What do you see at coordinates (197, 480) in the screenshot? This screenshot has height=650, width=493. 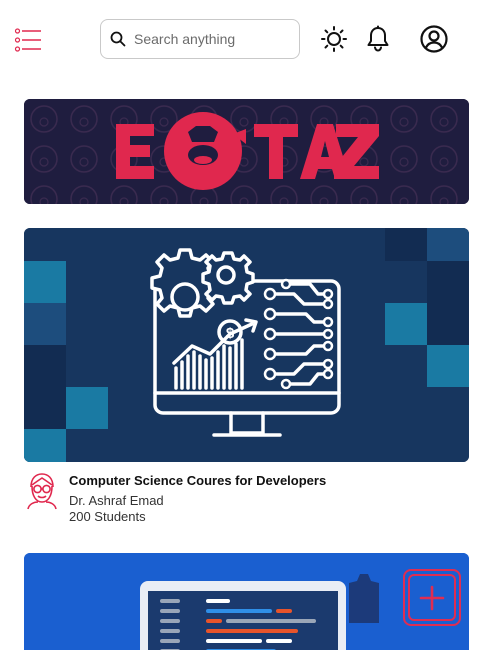 I see `course-title: Computer Science Coures for Developers` at bounding box center [197, 480].